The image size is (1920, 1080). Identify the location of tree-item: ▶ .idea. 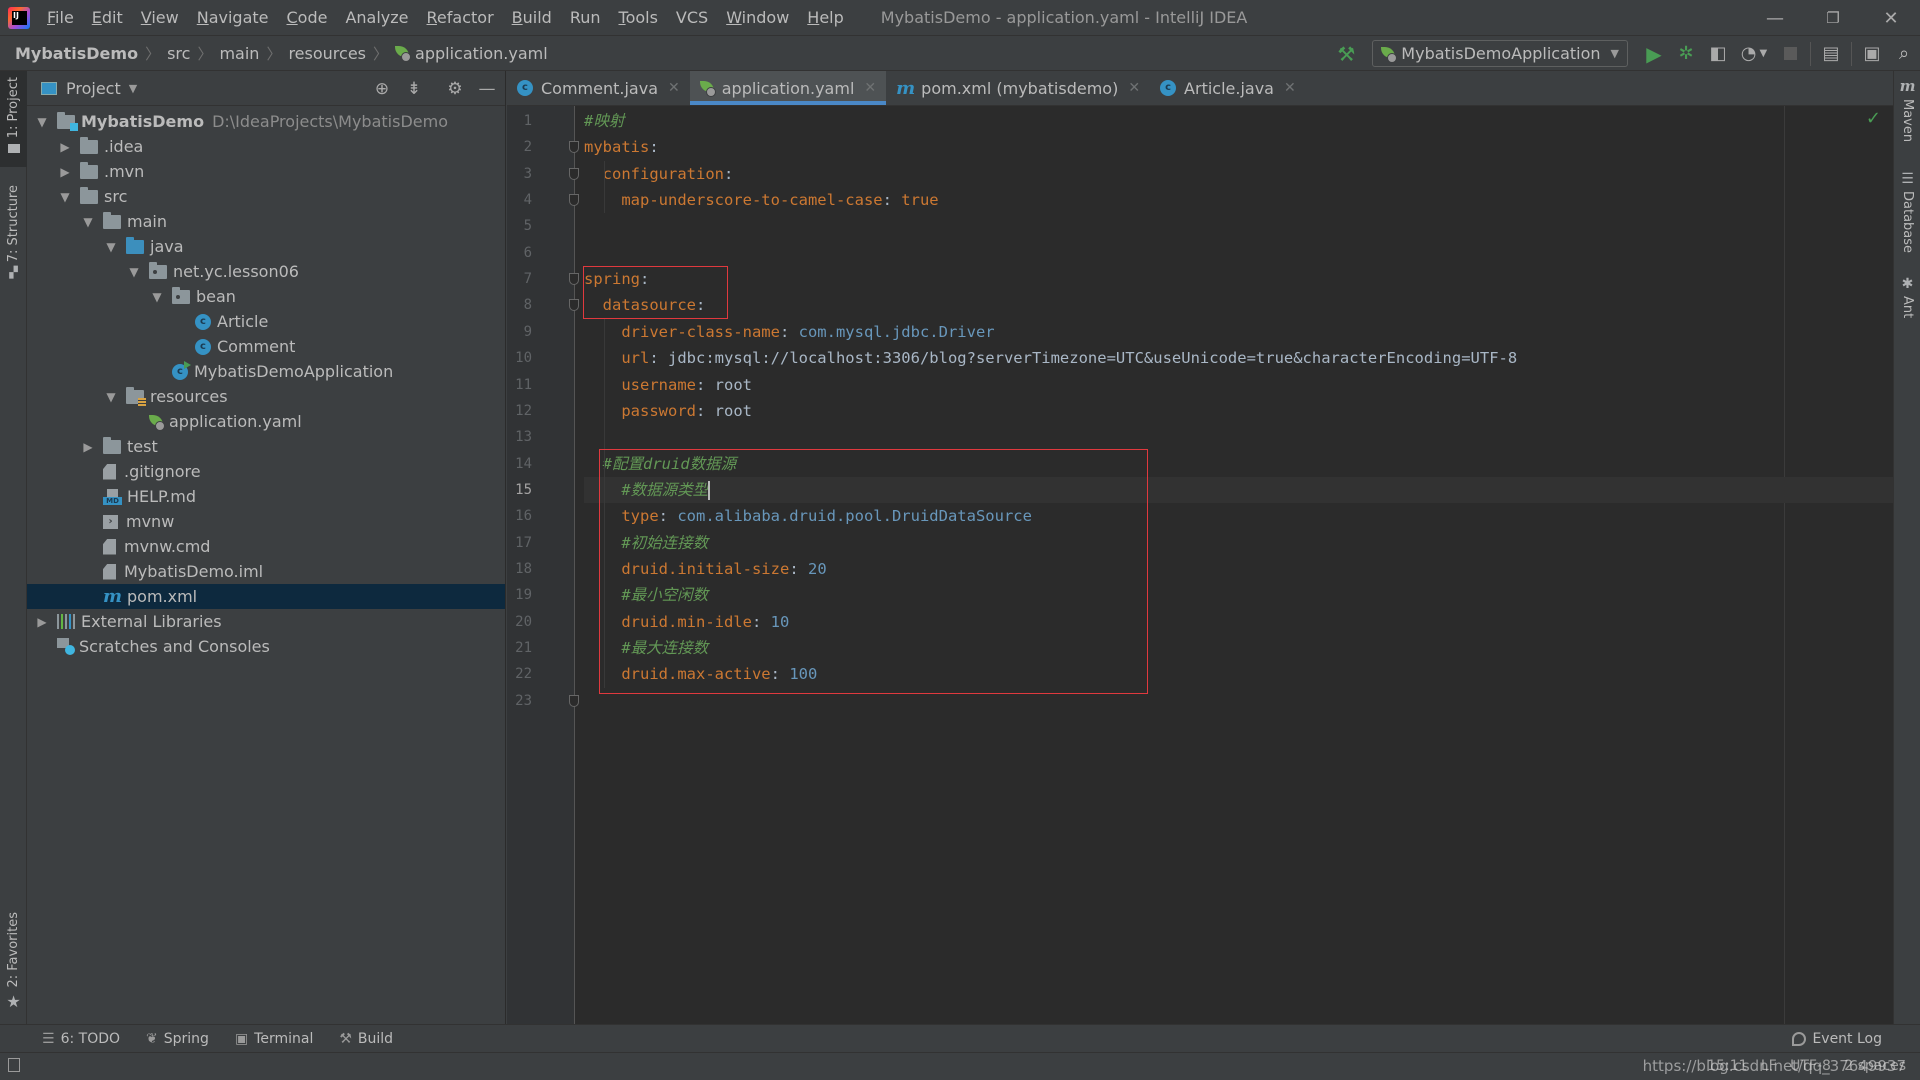
(266, 146).